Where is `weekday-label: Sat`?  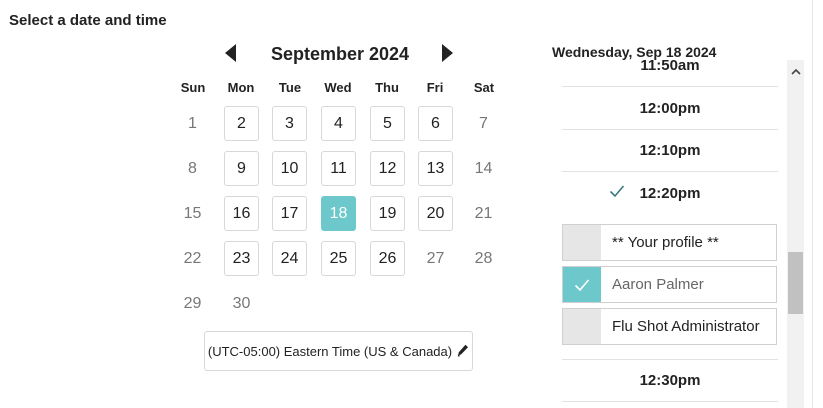
weekday-label: Sat is located at coordinates (484, 87).